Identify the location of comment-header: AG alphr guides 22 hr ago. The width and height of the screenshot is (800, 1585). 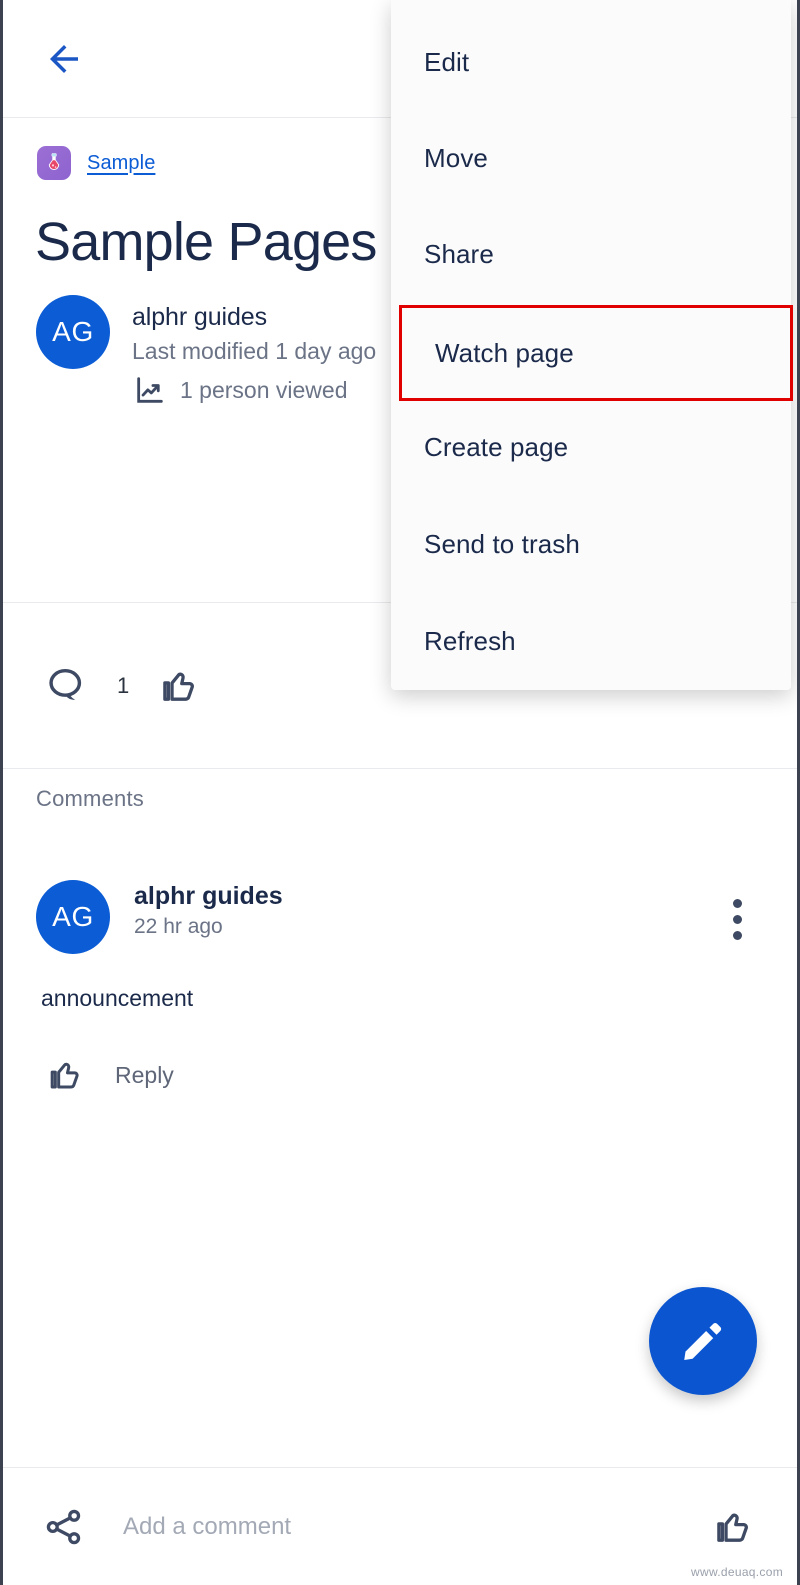
(159, 917).